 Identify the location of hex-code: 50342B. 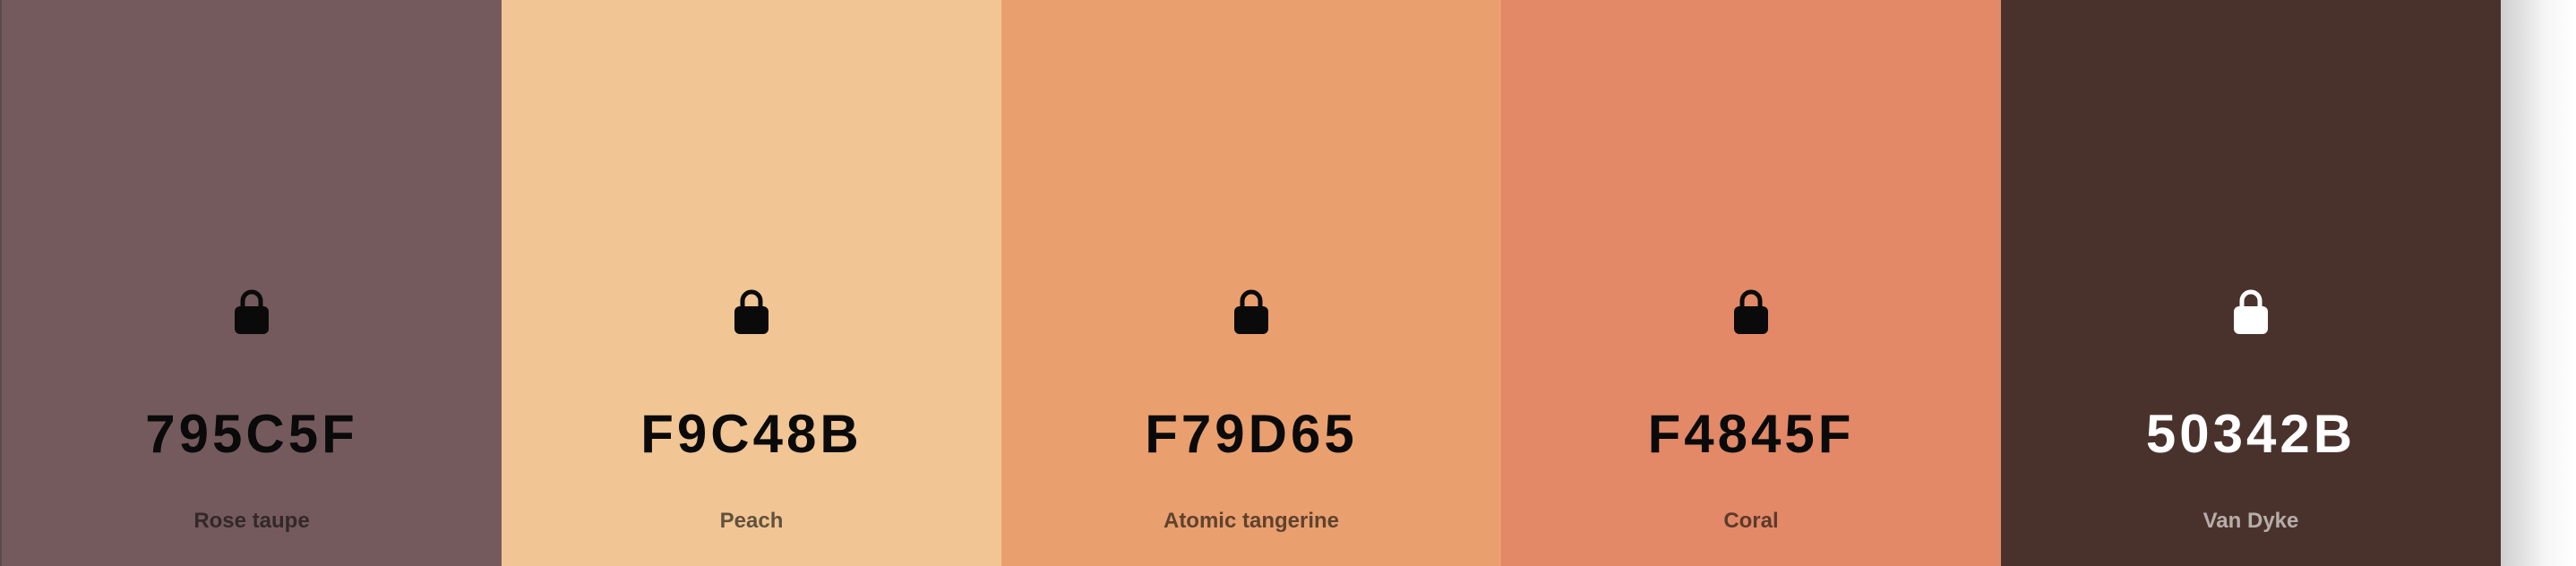
(2251, 434).